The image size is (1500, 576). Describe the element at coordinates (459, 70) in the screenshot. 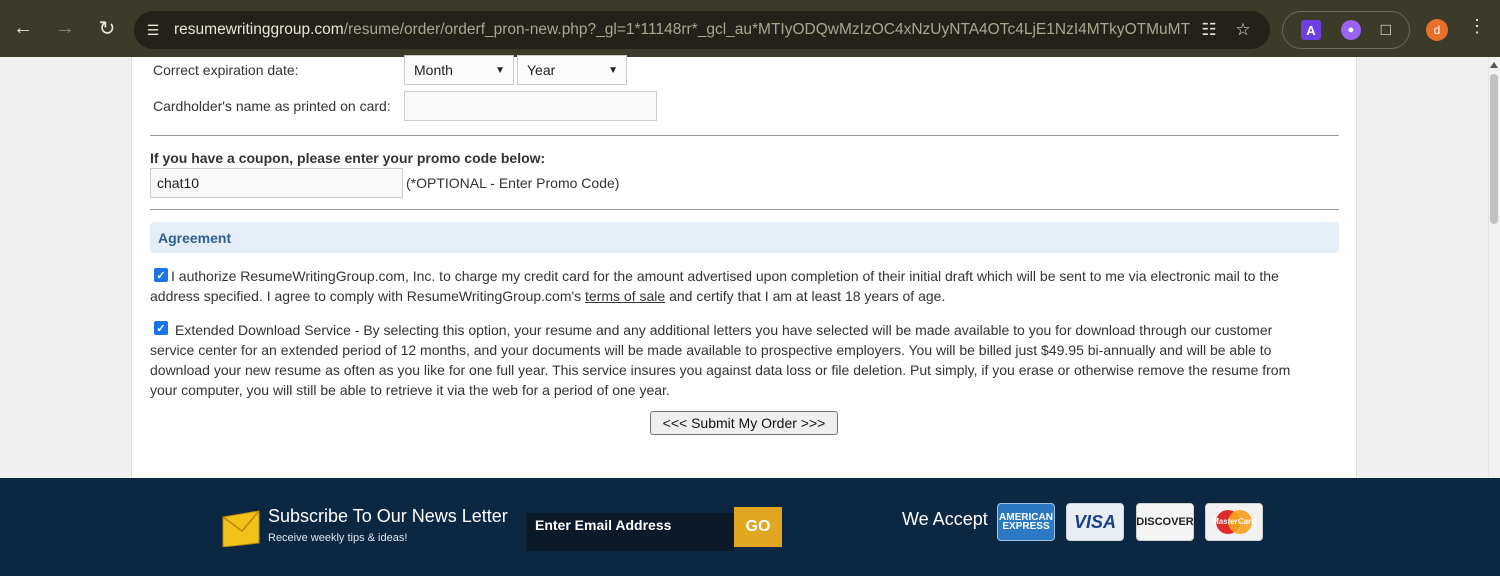

I see `month-select: Month ▼` at that location.